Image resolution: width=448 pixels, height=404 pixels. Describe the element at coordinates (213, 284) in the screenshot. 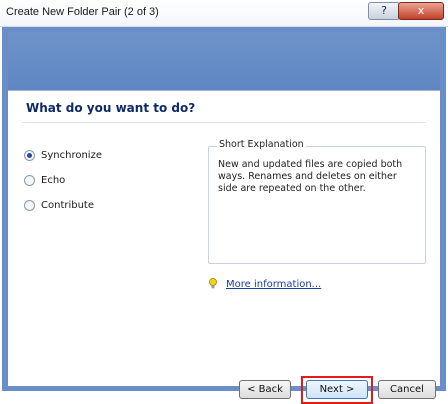

I see `lightbulb-icon` at that location.